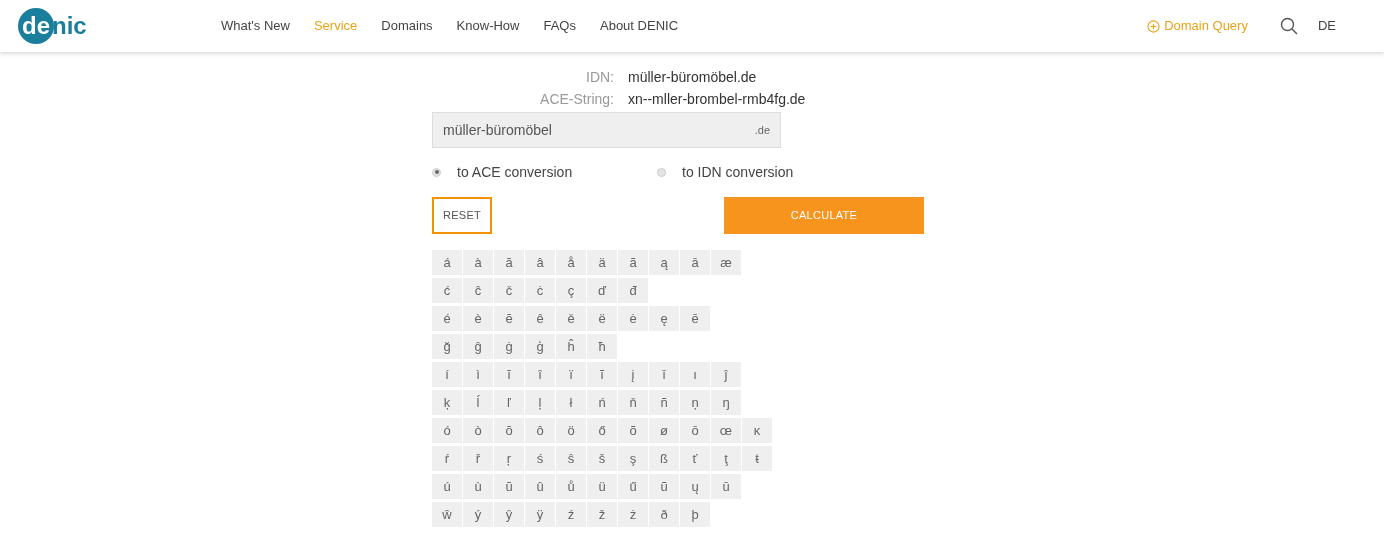 The width and height of the screenshot is (1384, 553). Describe the element at coordinates (664, 262) in the screenshot. I see `character-key: ą` at that location.